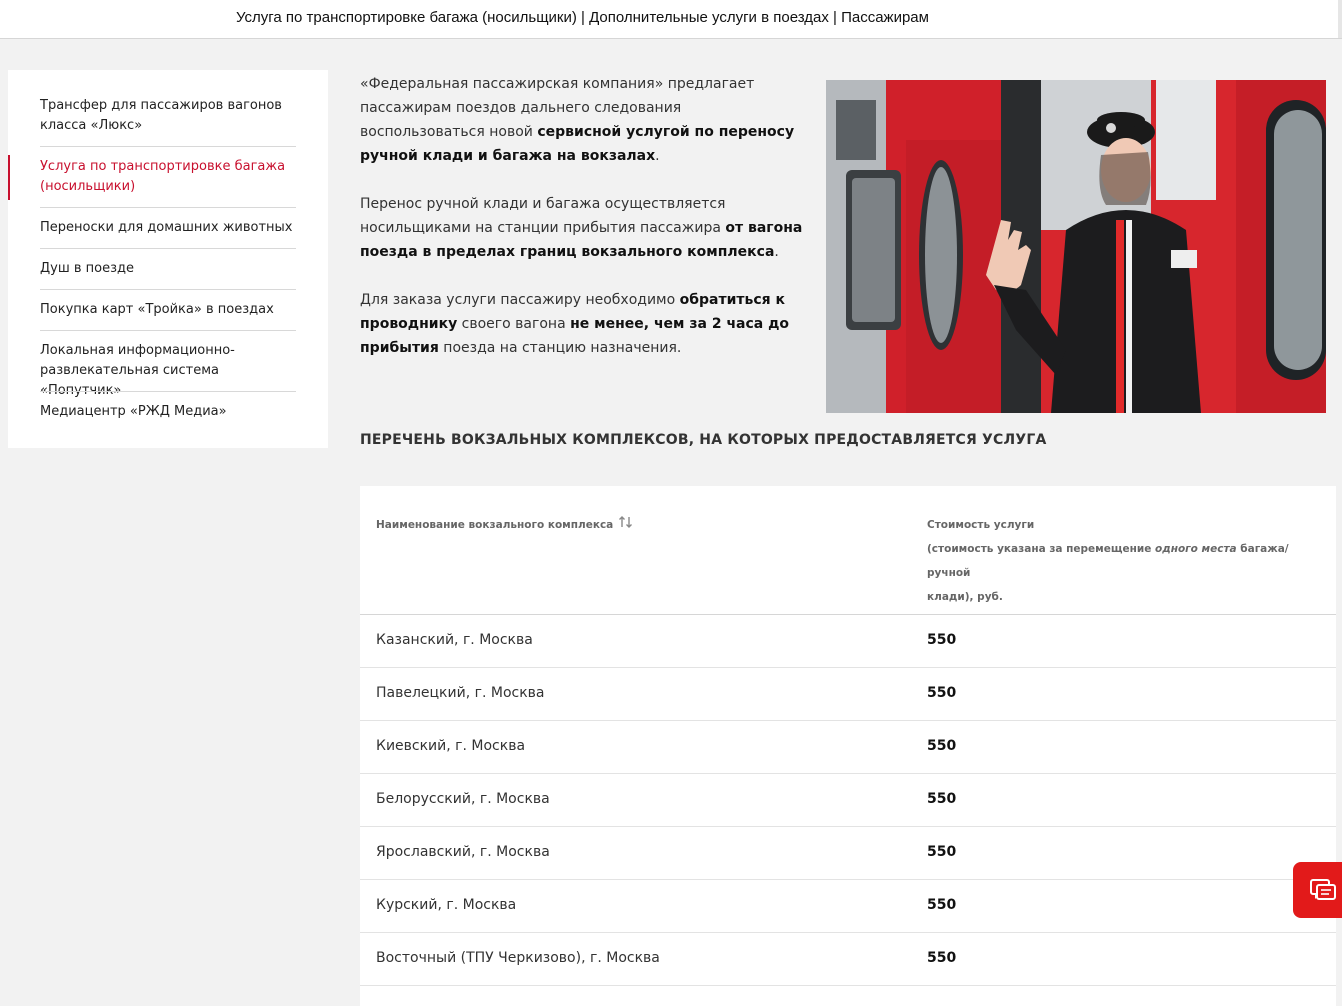 The width and height of the screenshot is (1342, 1006). What do you see at coordinates (451, 746) in the screenshot?
I see `station-name: Киевский, г. Москва` at bounding box center [451, 746].